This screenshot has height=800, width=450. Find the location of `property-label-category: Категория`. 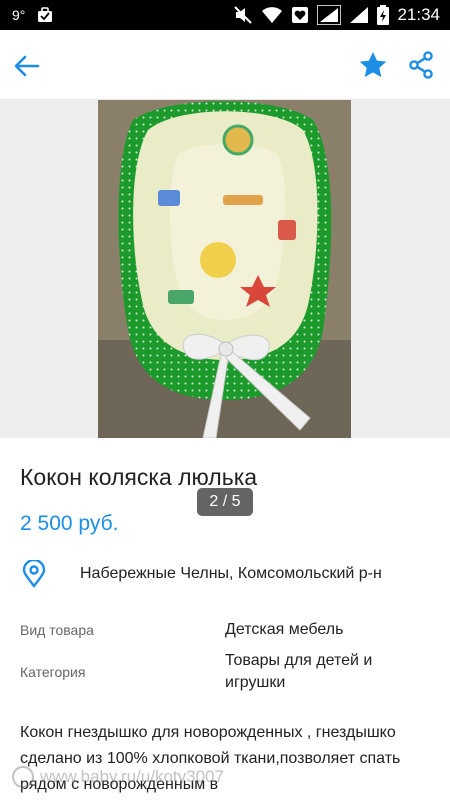

property-label-category: Категория is located at coordinates (53, 672).